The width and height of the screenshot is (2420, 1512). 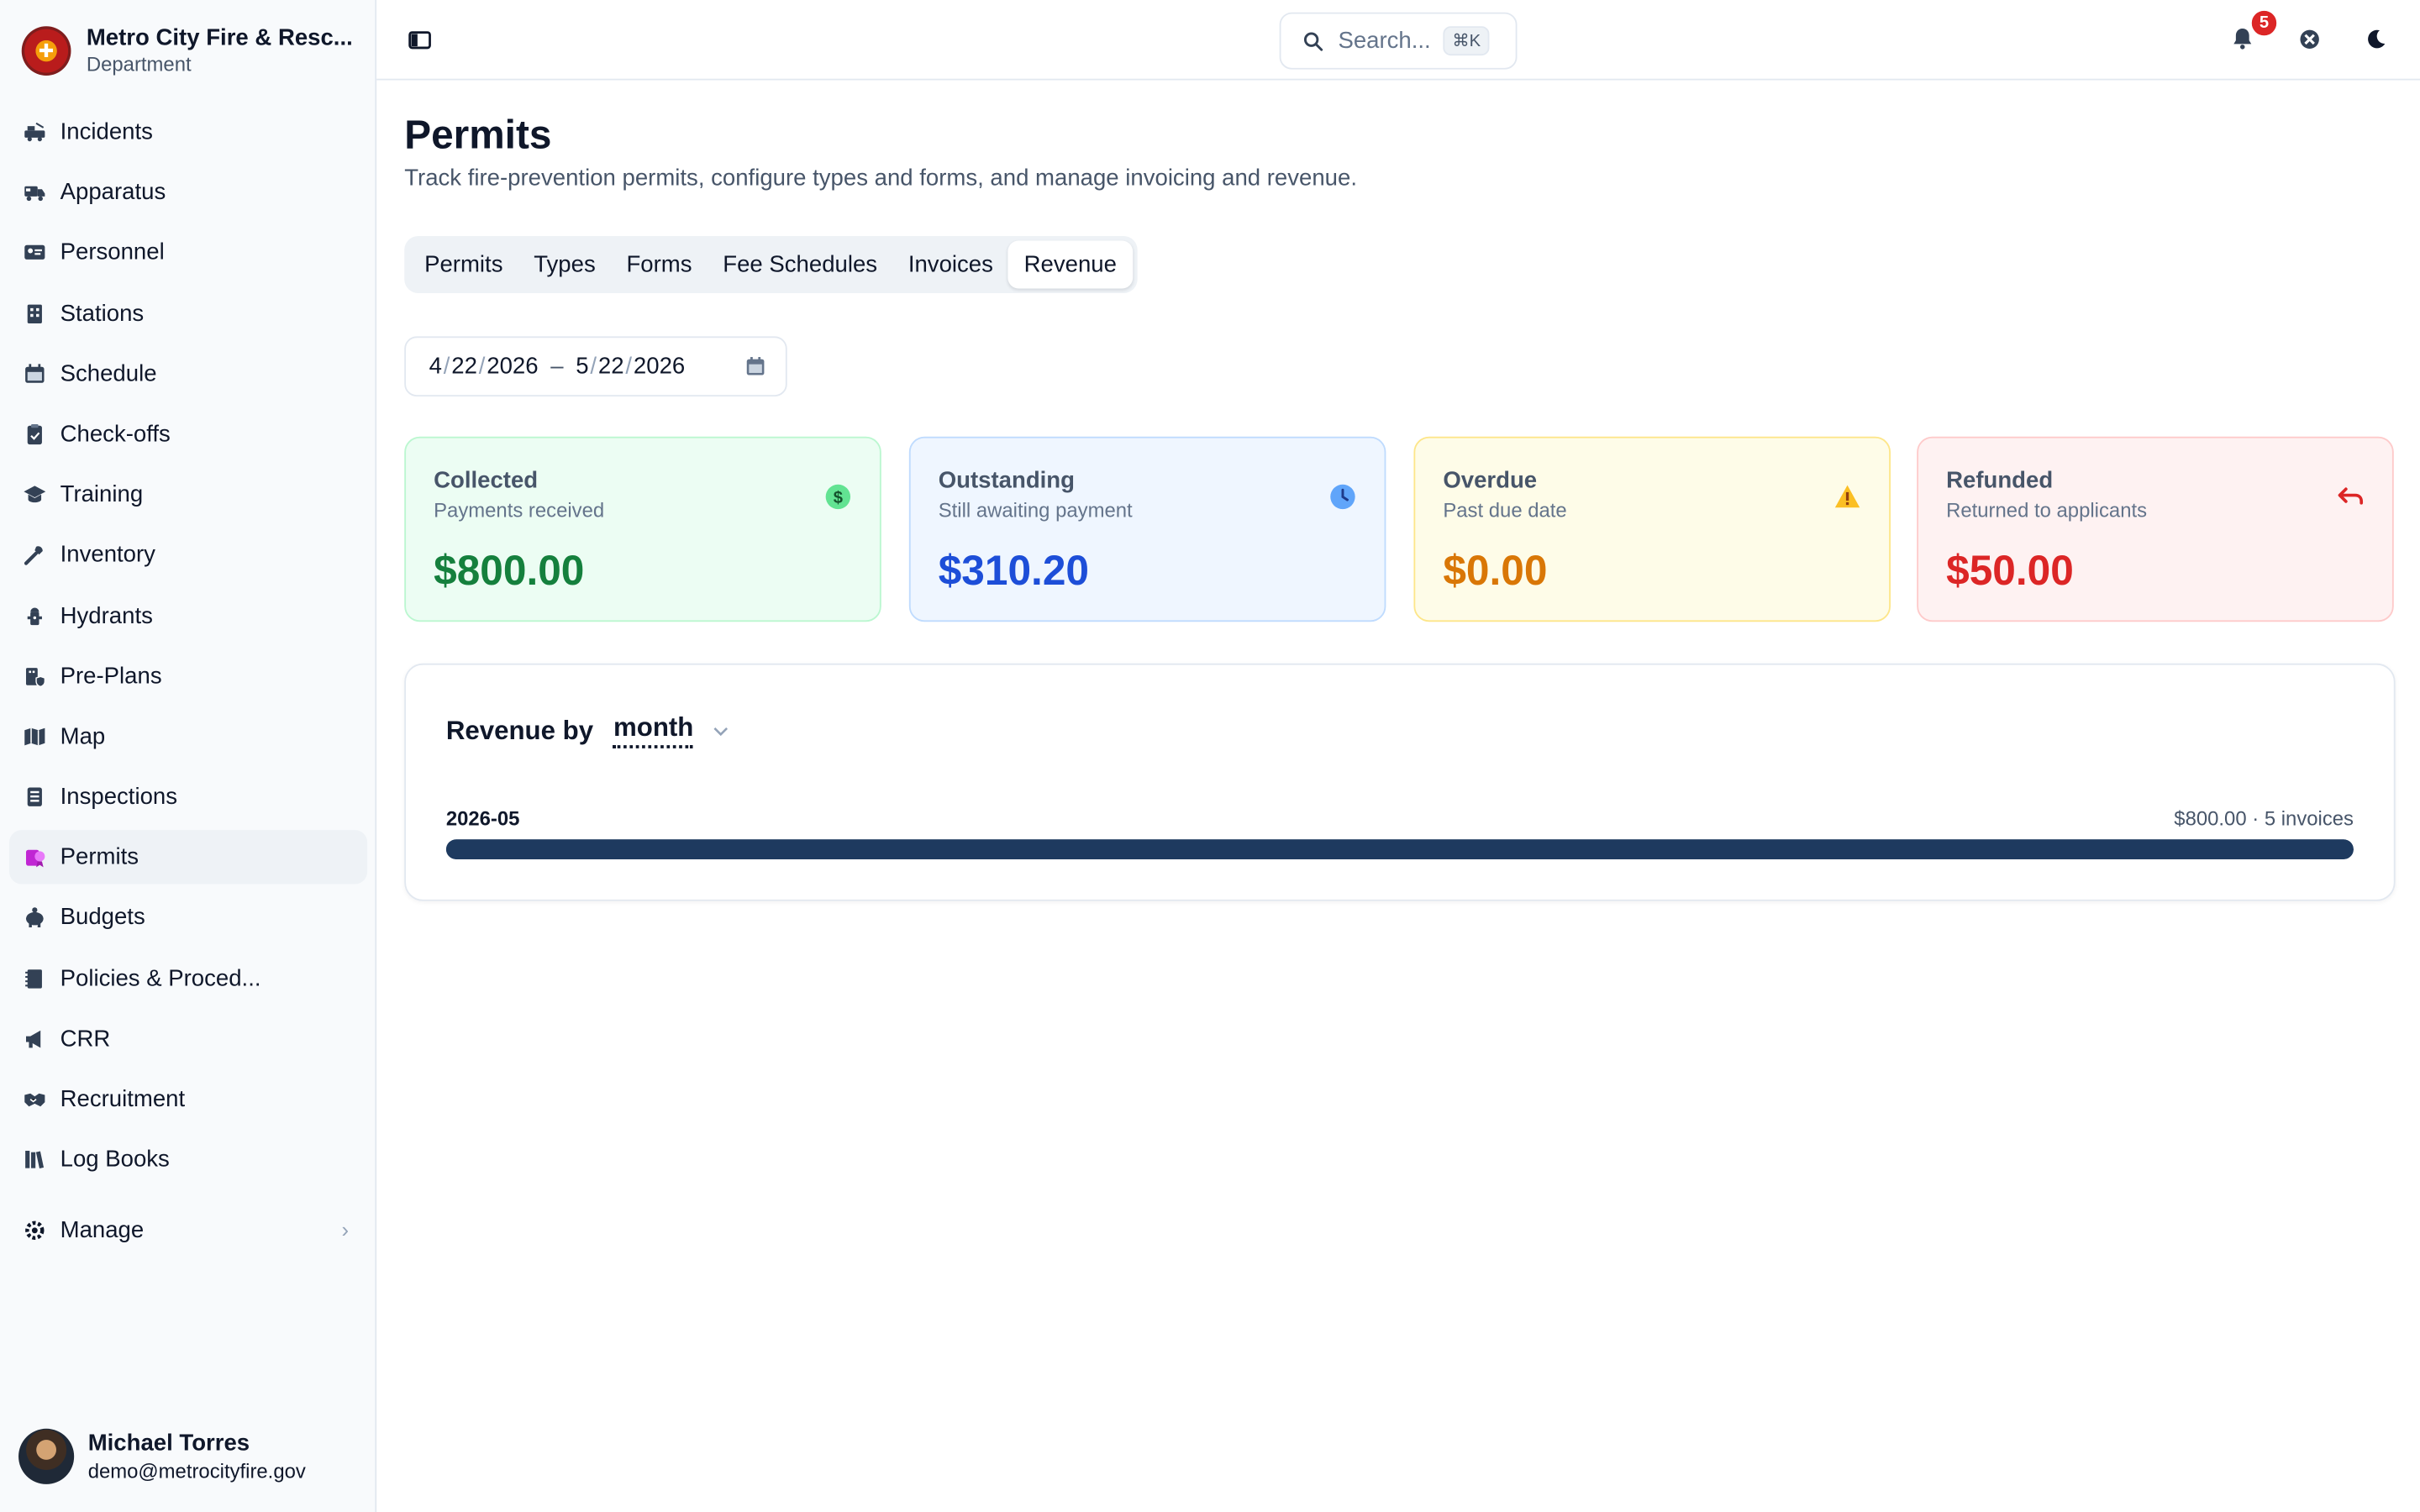 What do you see at coordinates (139, 64) in the screenshot?
I see `org-sub: Department` at bounding box center [139, 64].